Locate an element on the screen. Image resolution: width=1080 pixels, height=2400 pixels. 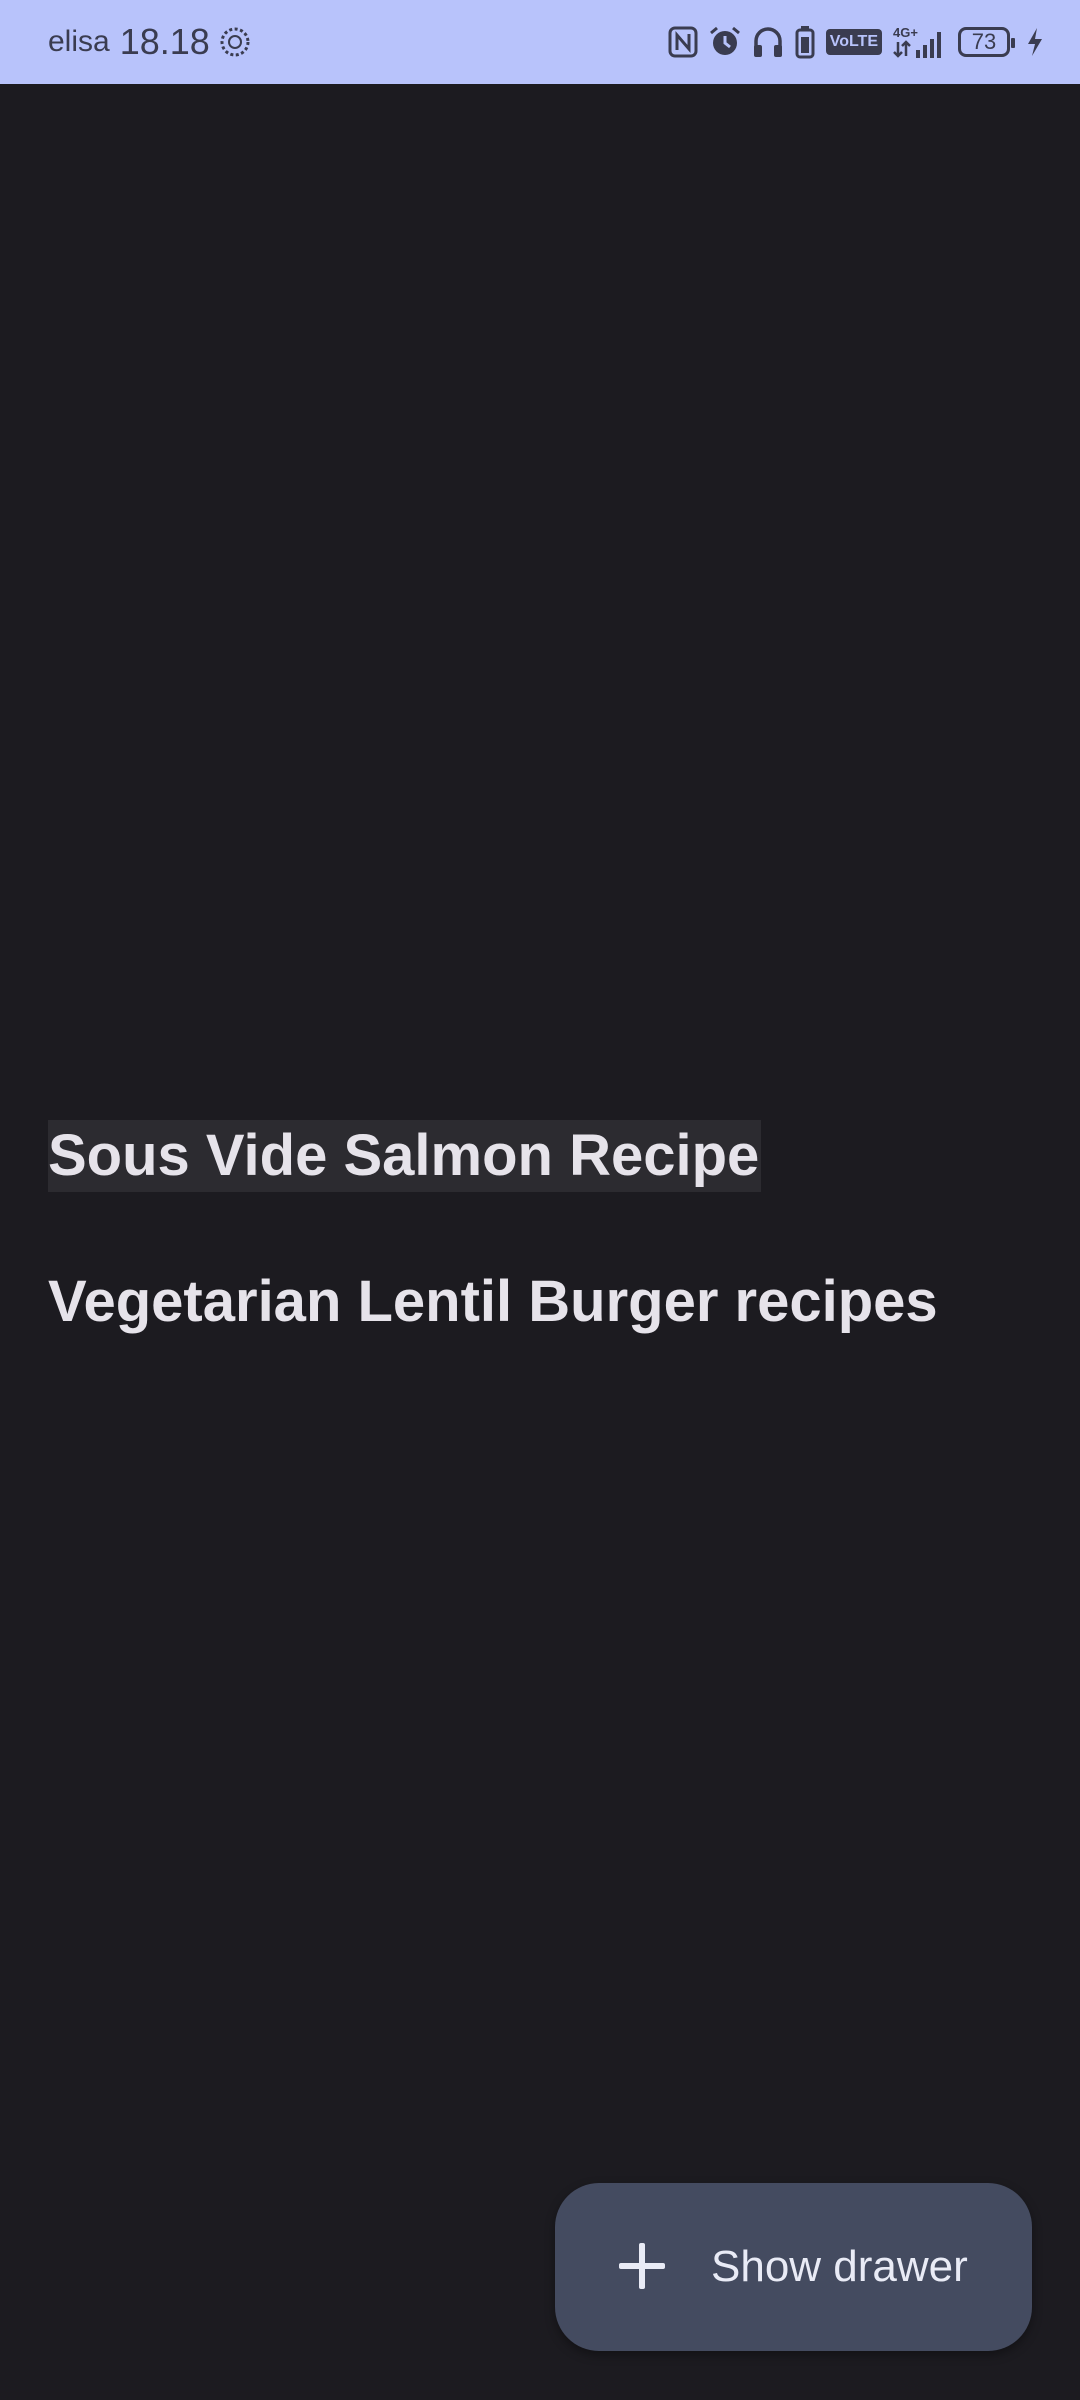
status-right: VoLTE 4G+ 73 is located at coordinates (856, 42).